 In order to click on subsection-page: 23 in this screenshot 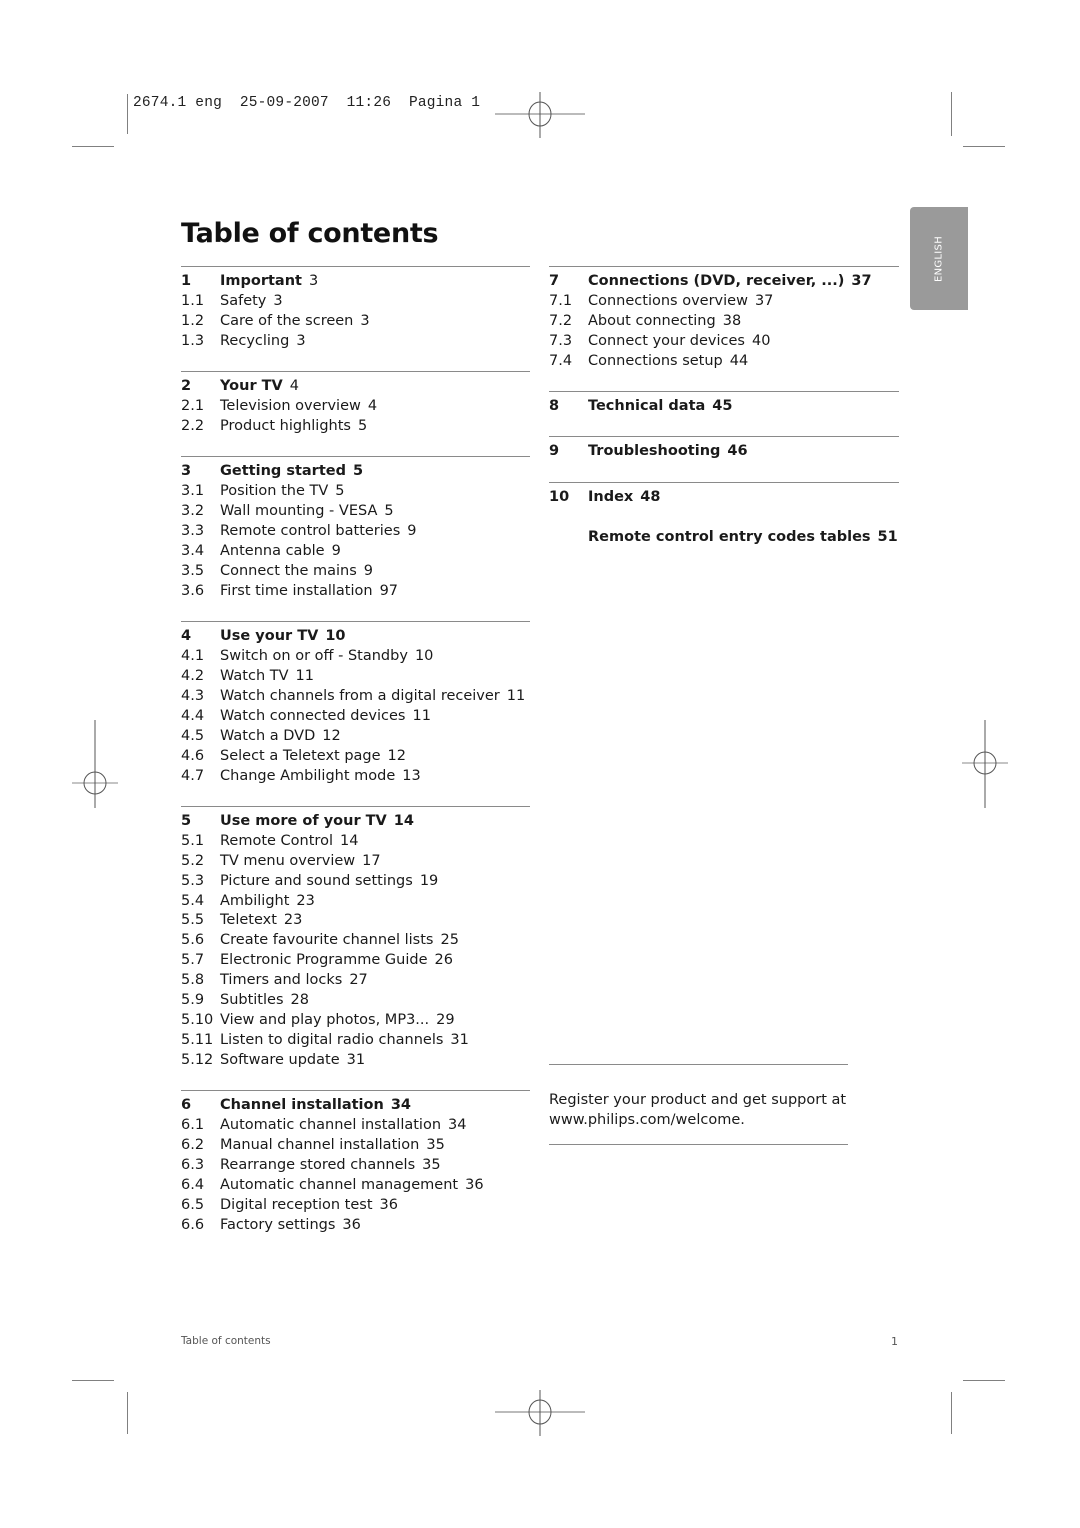, I will do `click(293, 920)`.